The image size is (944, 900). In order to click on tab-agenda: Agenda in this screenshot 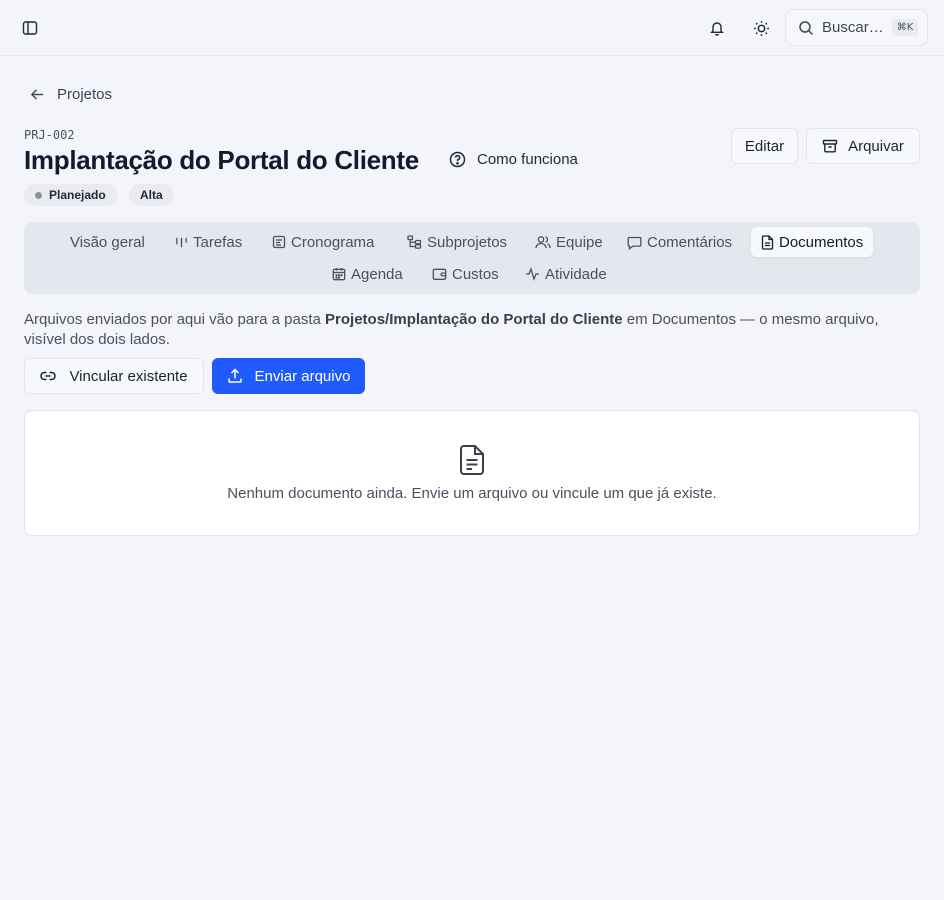, I will do `click(367, 274)`.